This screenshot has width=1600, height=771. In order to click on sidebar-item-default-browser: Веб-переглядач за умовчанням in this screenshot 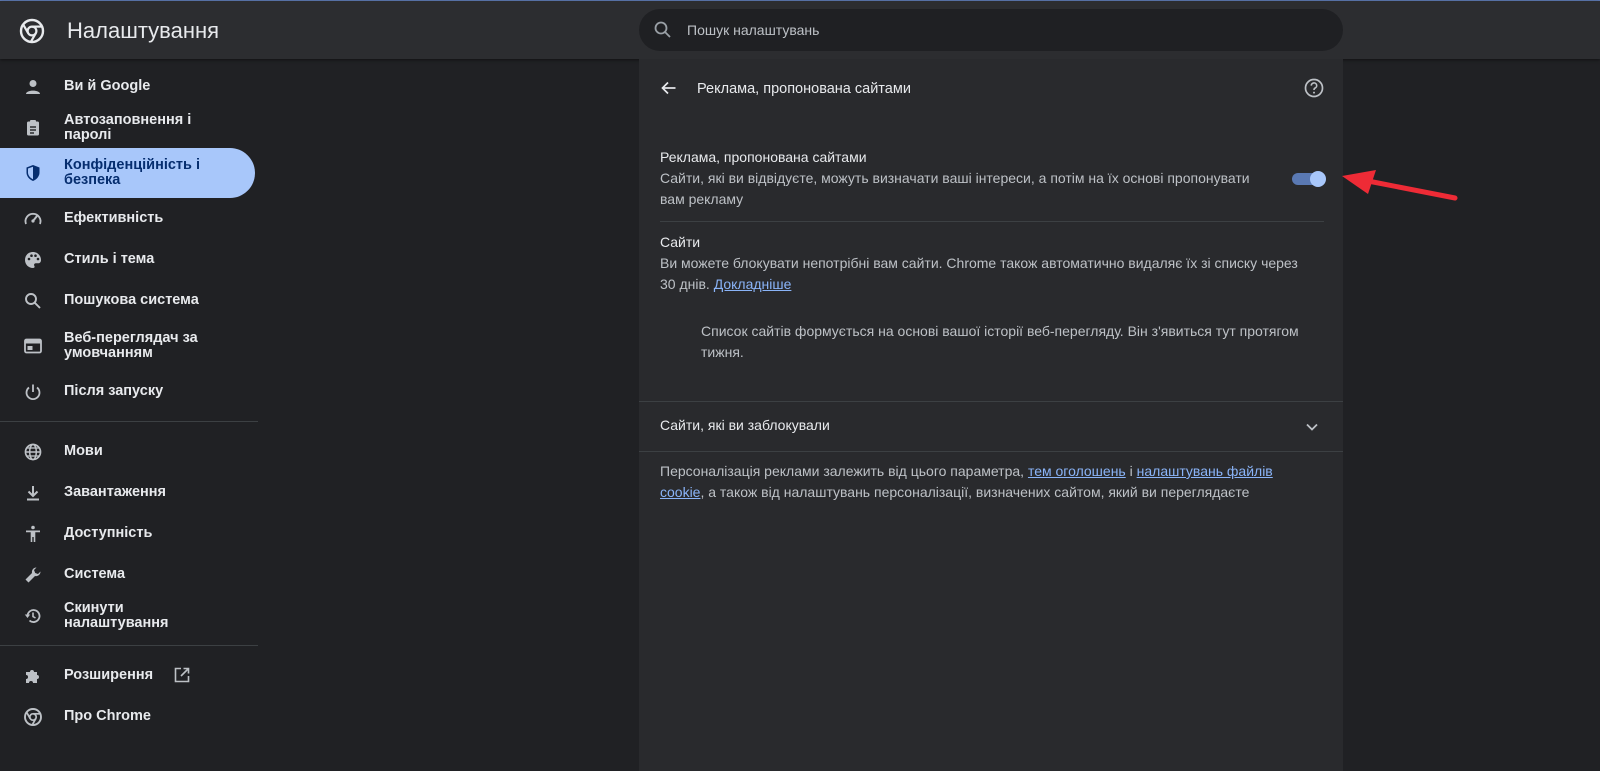, I will do `click(129, 346)`.